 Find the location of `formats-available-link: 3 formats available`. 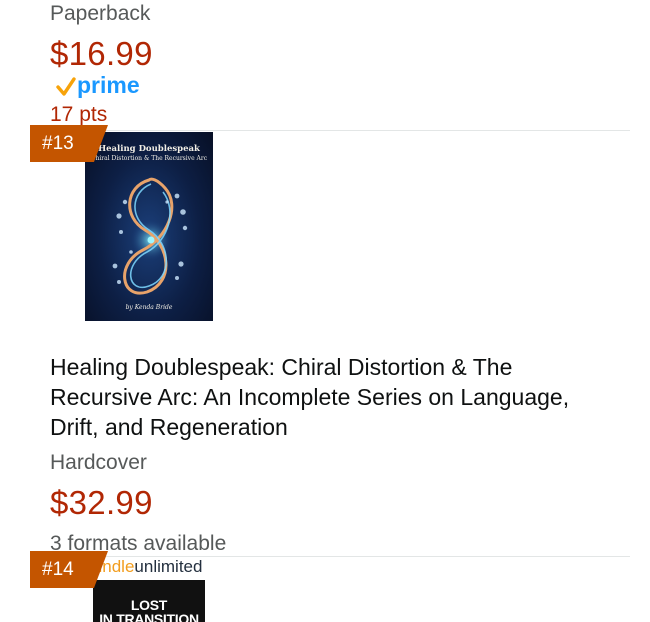

formats-available-link: 3 formats available is located at coordinates (138, 543).